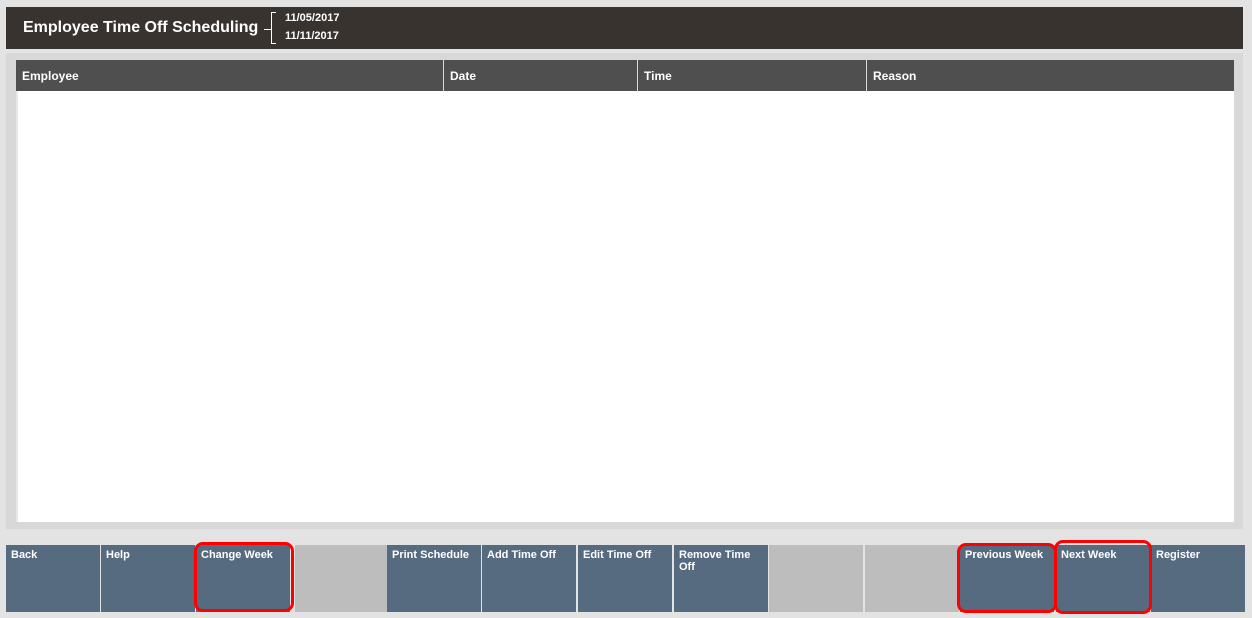 This screenshot has width=1252, height=618. I want to click on edit-time-off-button: Edit Time Off, so click(625, 578).